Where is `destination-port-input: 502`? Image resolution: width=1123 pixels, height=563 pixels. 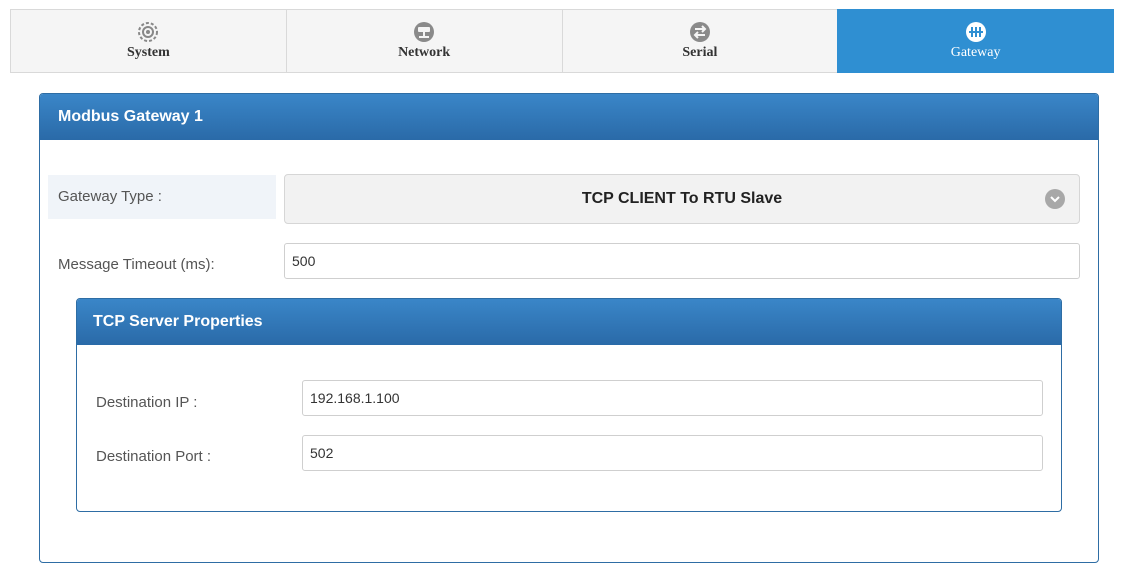
destination-port-input: 502 is located at coordinates (672, 453).